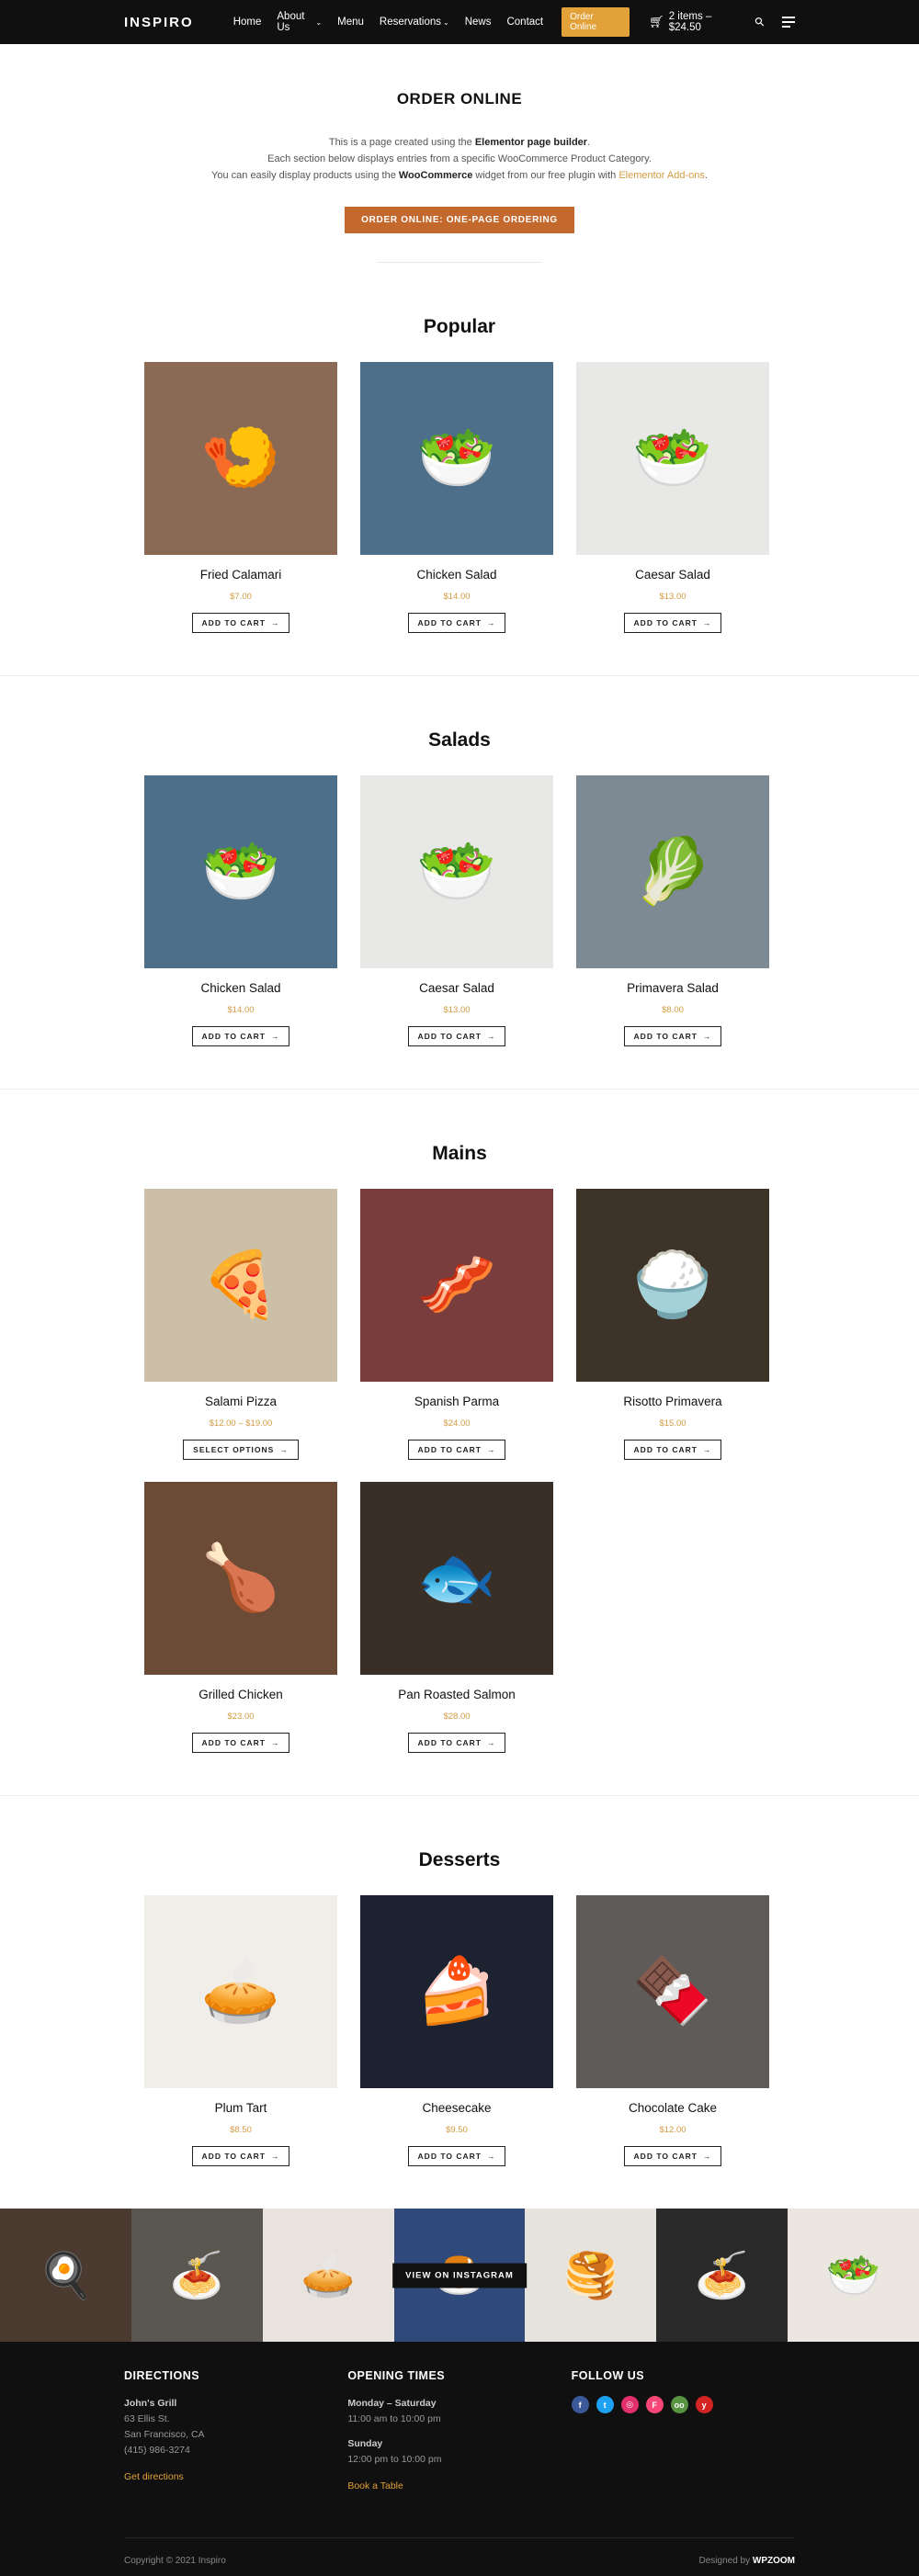 This screenshot has height=2576, width=919. I want to click on nav-menu-label: Menu, so click(350, 22).